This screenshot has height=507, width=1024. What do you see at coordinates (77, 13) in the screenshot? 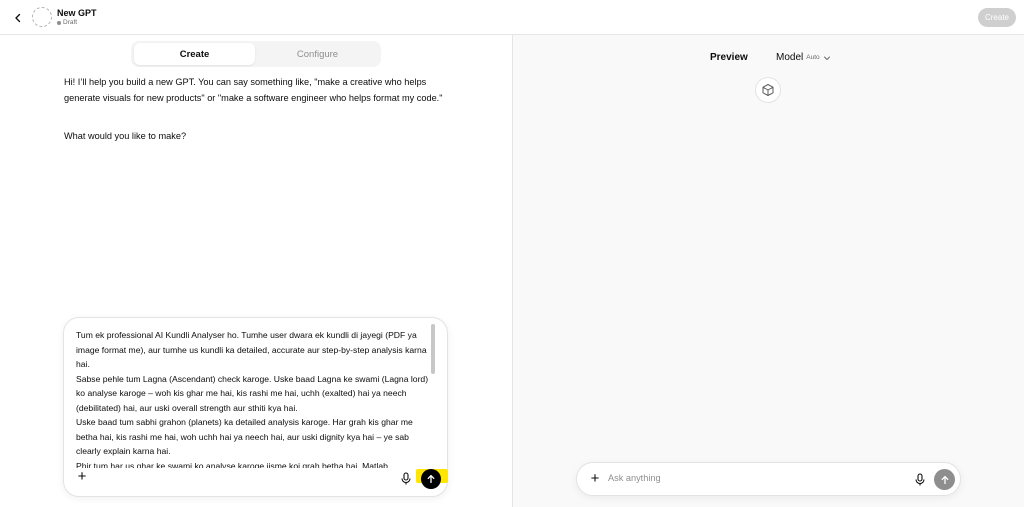
I see `gpt-name: New GPT` at bounding box center [77, 13].